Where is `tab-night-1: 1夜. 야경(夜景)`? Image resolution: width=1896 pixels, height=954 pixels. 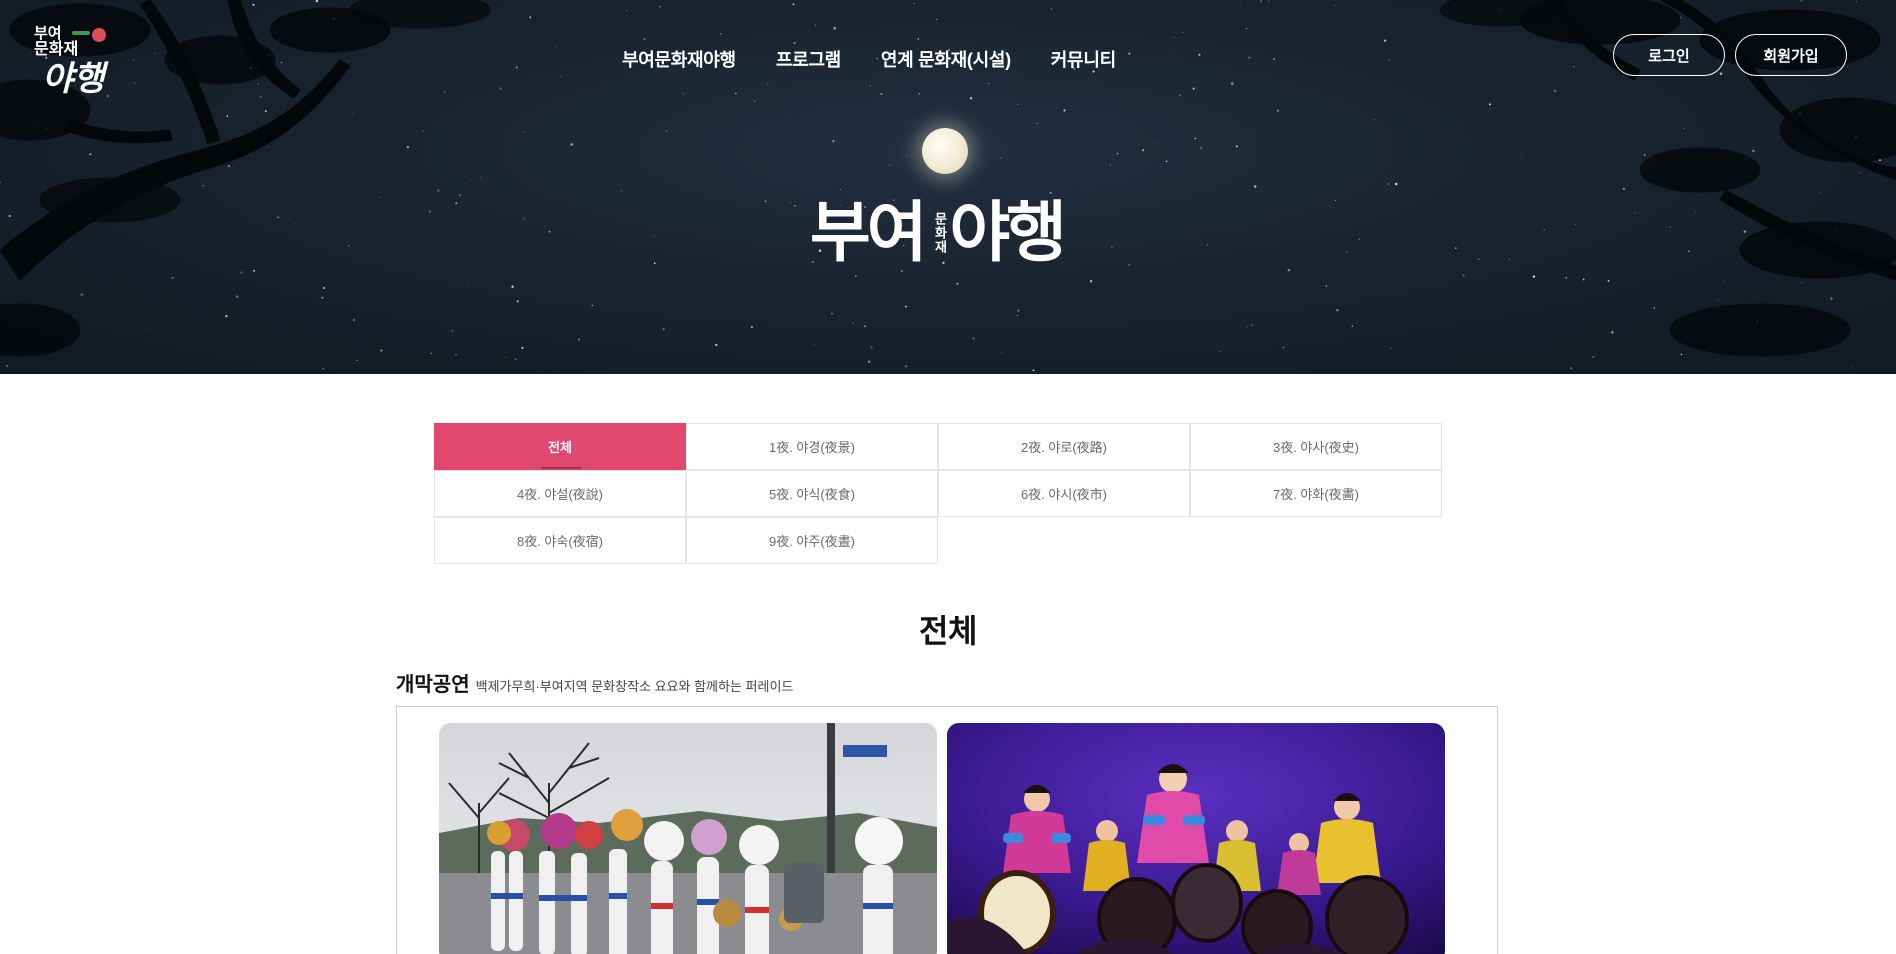
tab-night-1: 1夜. 야경(夜景) is located at coordinates (812, 446).